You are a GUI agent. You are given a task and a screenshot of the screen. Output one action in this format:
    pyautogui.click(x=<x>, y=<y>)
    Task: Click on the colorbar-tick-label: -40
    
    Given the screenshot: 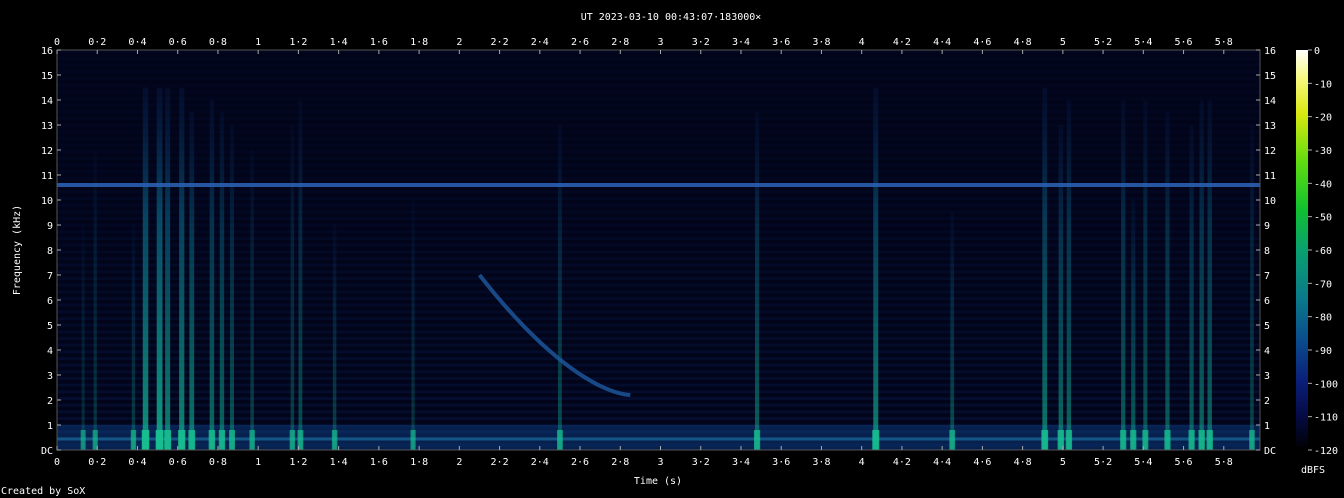 What is the action you would take?
    pyautogui.click(x=1323, y=184)
    